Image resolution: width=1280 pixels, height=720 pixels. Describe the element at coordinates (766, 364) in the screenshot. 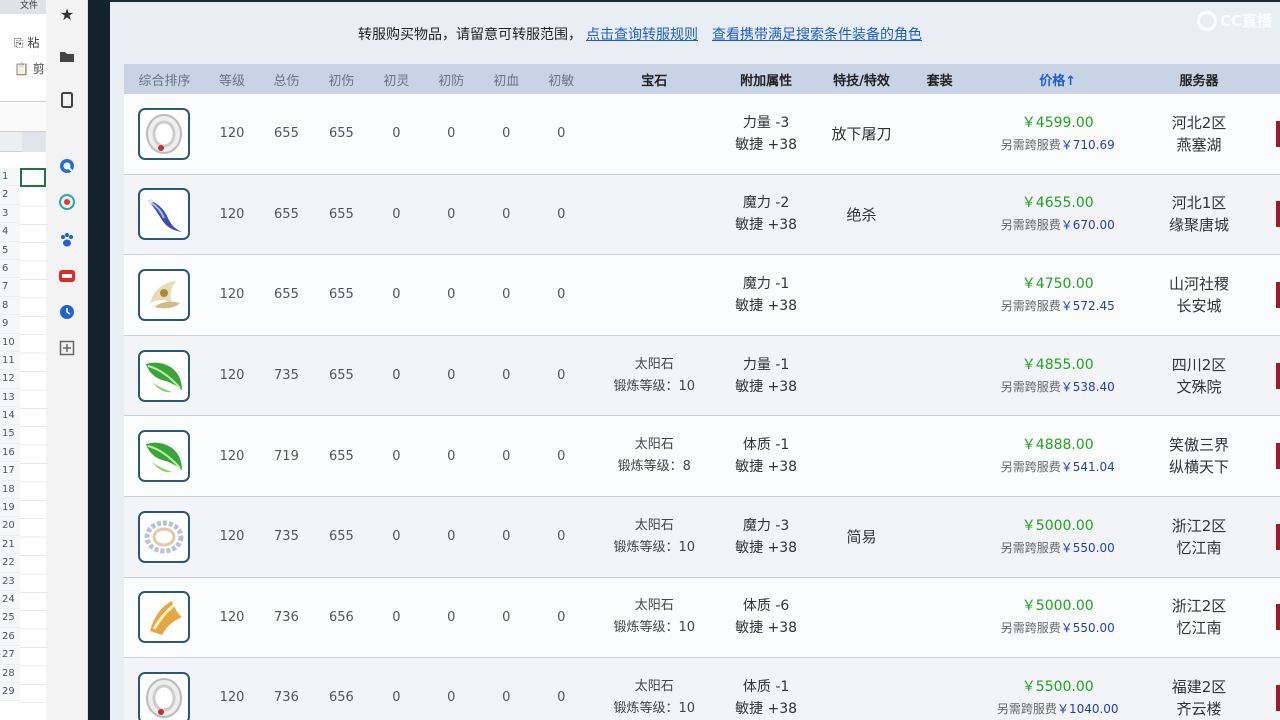

I see `attribute-1: 力量 -1` at that location.